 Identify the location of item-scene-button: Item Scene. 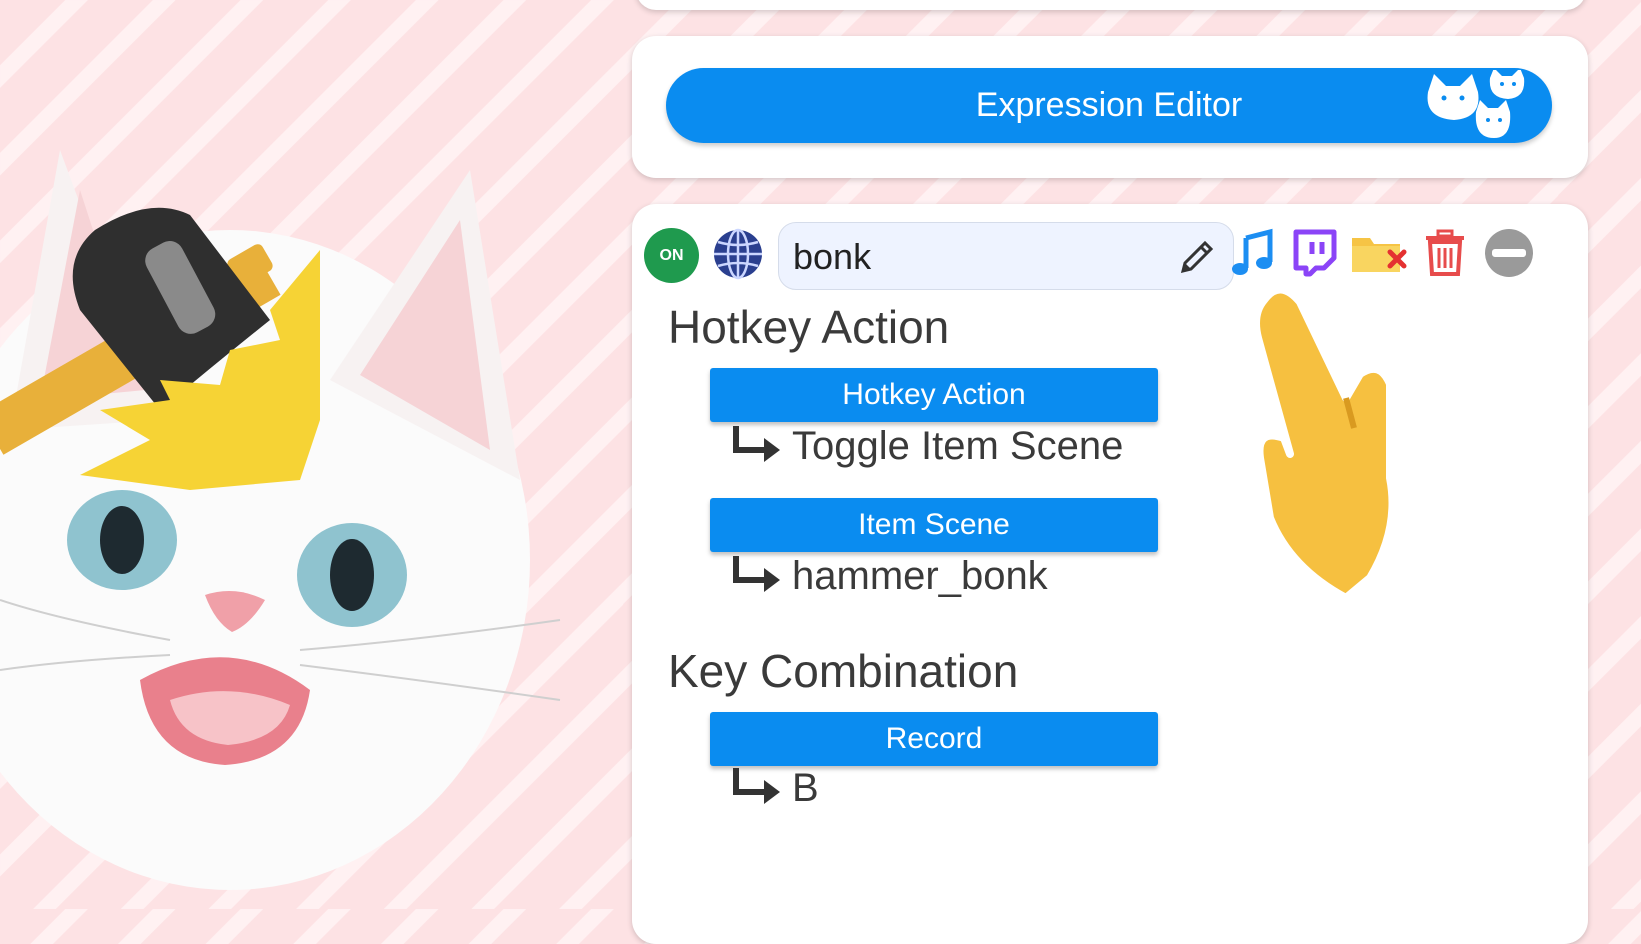
(934, 525).